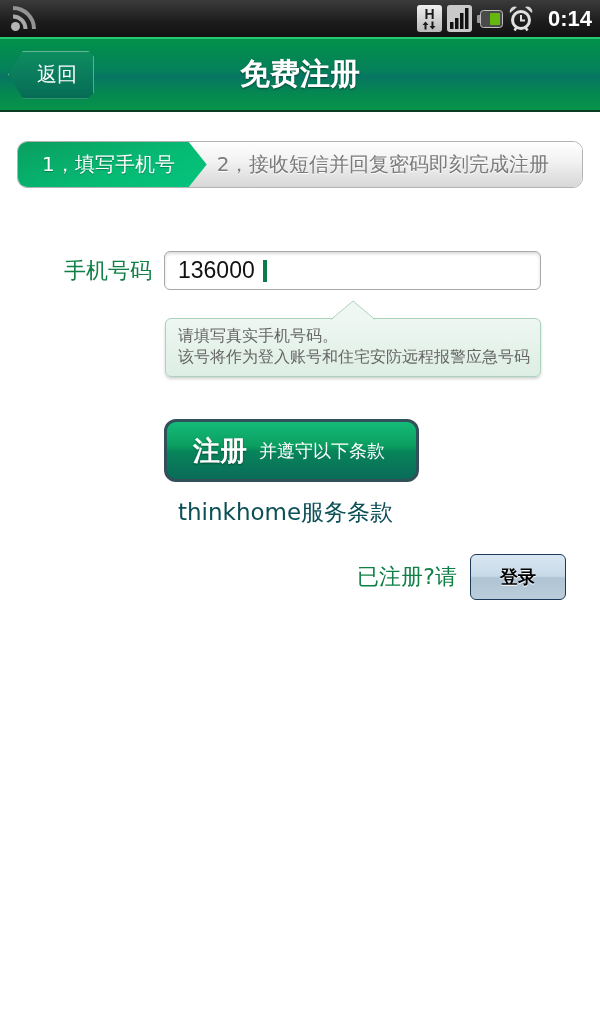  I want to click on hint-text: 该号将作为登入账号和住宅安防远程报警应急号码, so click(354, 357).